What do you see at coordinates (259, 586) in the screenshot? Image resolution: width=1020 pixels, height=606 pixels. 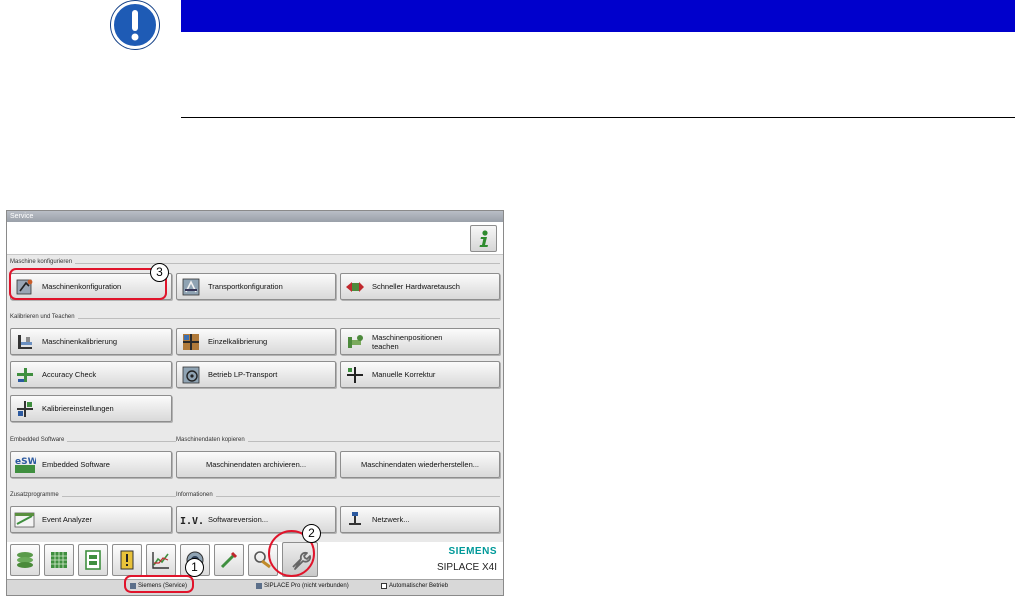 I see `connection-icon` at bounding box center [259, 586].